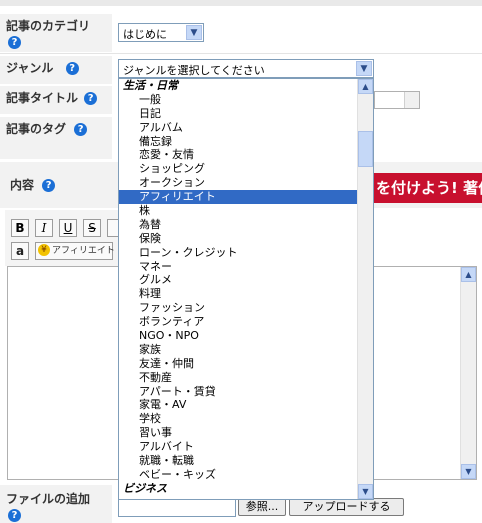 This screenshot has height=523, width=482. Describe the element at coordinates (397, 100) in the screenshot. I see `title-input-visible-part` at that location.